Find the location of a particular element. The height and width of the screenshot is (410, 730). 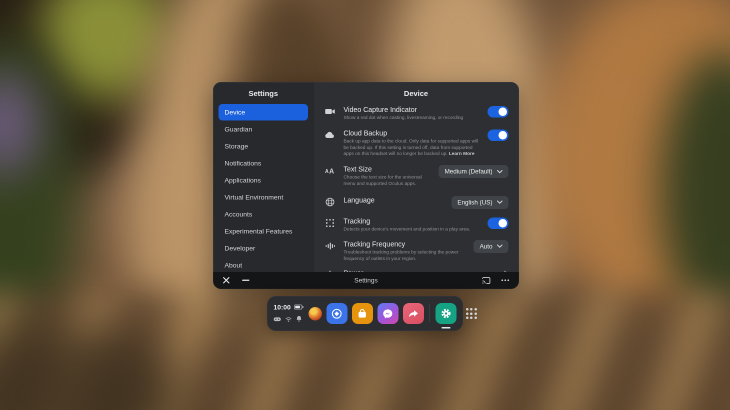

status-cluster: 10:00 is located at coordinates (289, 314).